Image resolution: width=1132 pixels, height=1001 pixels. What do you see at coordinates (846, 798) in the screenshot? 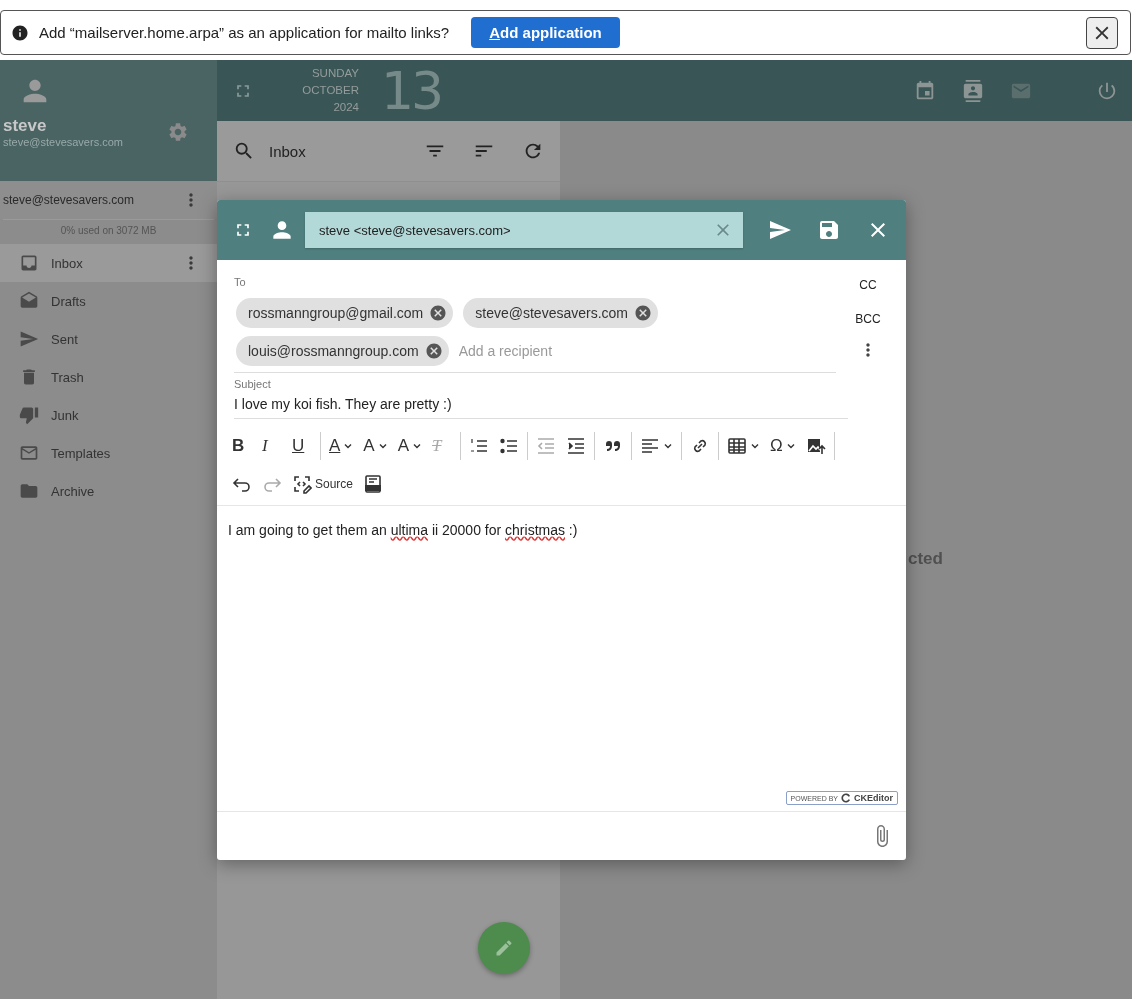
I see `logo-icon` at bounding box center [846, 798].